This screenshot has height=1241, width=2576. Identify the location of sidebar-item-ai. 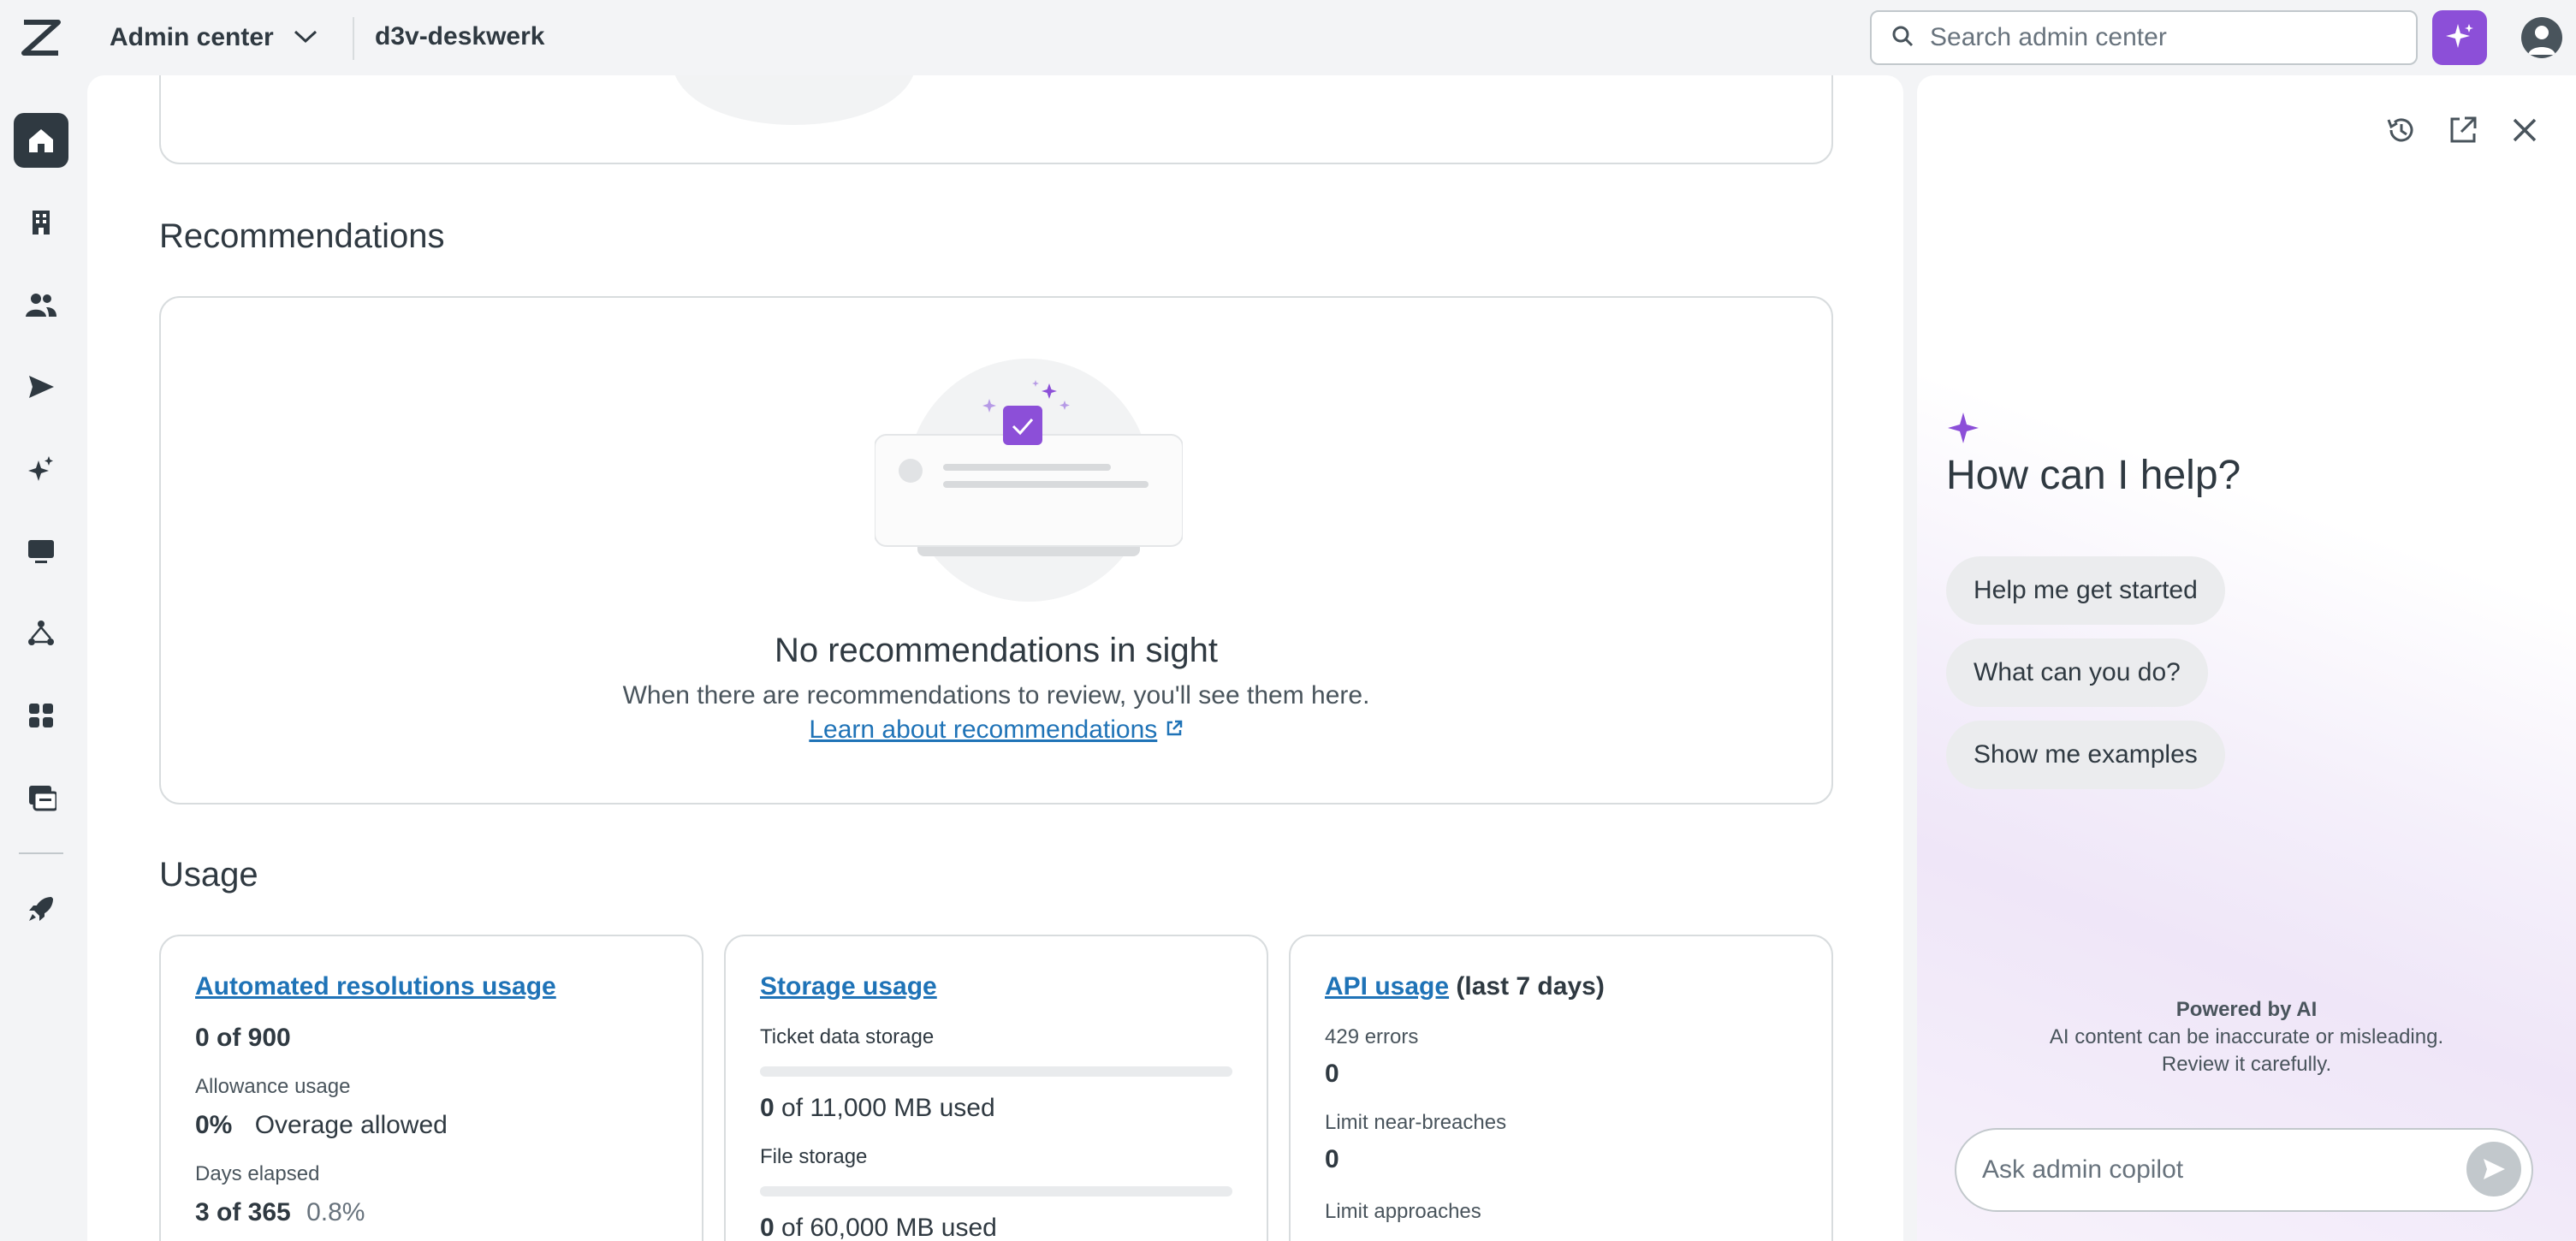
(41, 469).